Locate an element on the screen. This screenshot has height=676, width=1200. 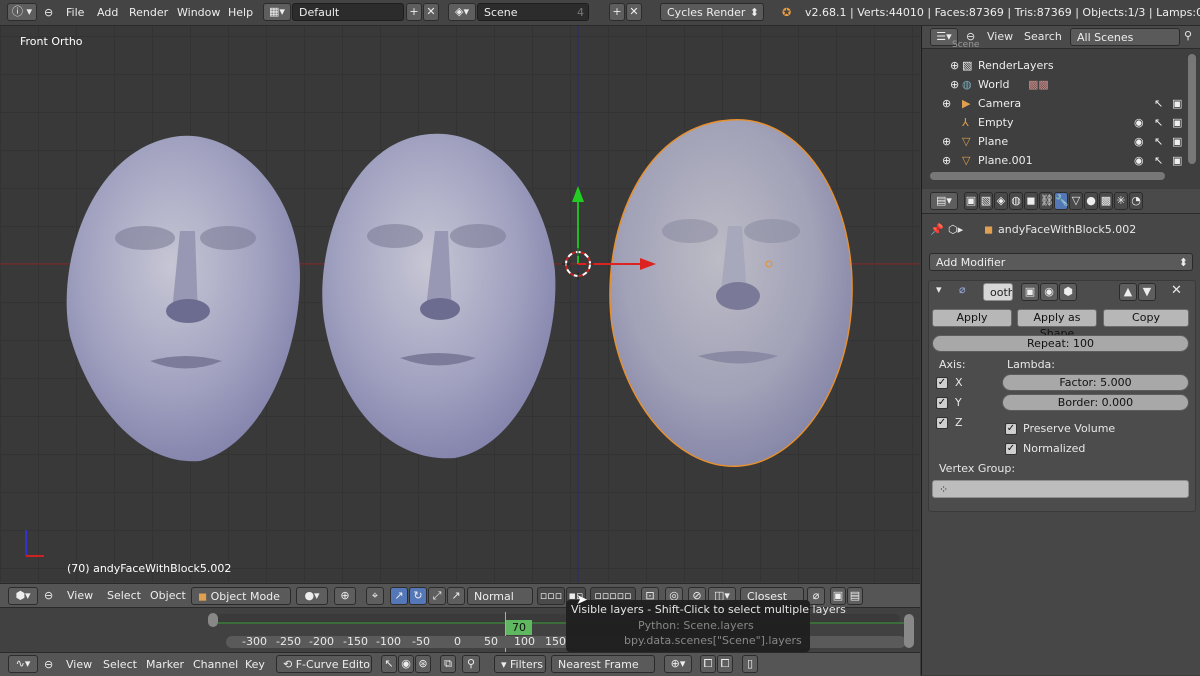
editor-type-properties-icon: ▤▾ is located at coordinates (944, 201).